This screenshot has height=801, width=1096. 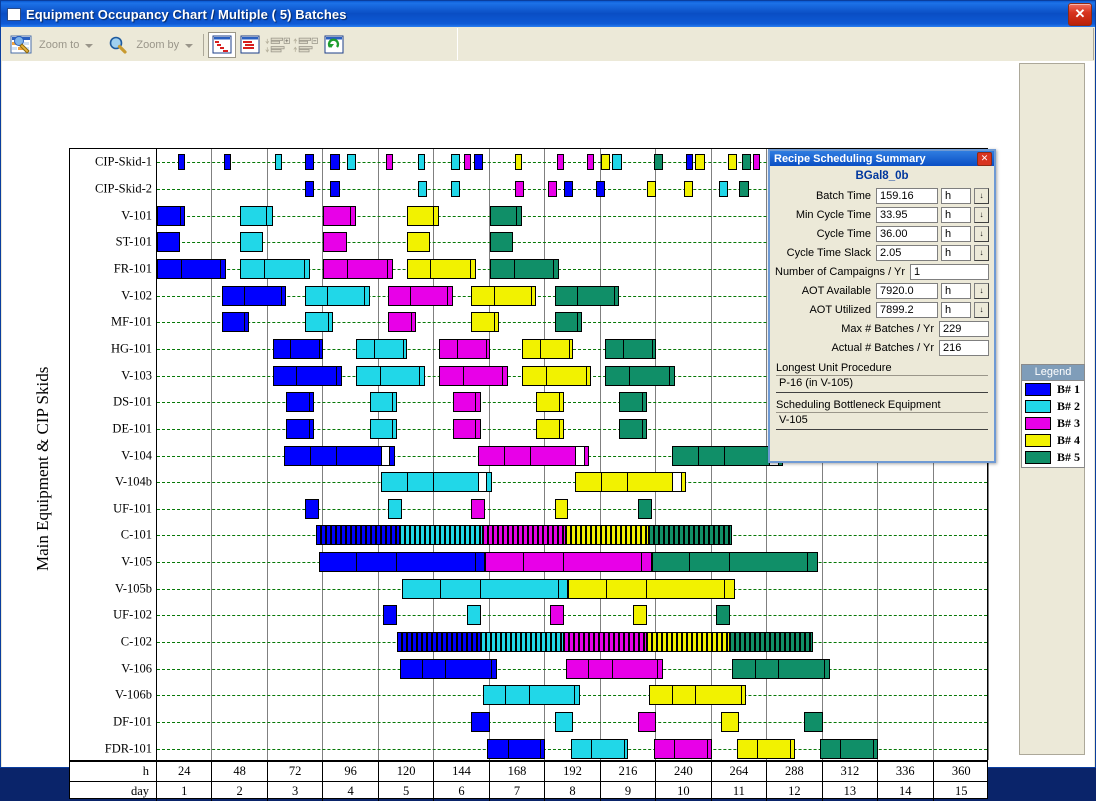 What do you see at coordinates (907, 195) in the screenshot?
I see `dialog-field-value: 159.16` at bounding box center [907, 195].